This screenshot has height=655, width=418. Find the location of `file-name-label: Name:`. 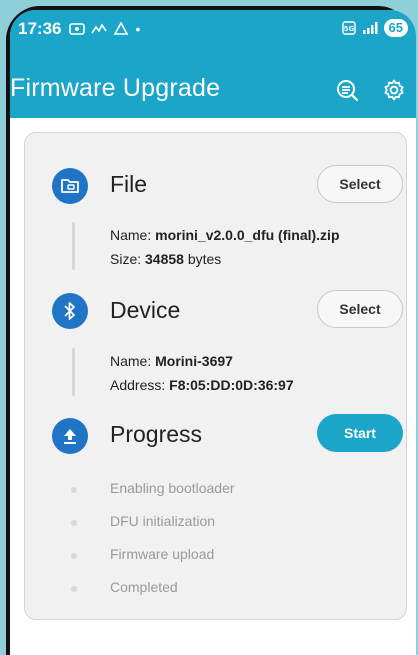

file-name-label: Name: is located at coordinates (131, 235).